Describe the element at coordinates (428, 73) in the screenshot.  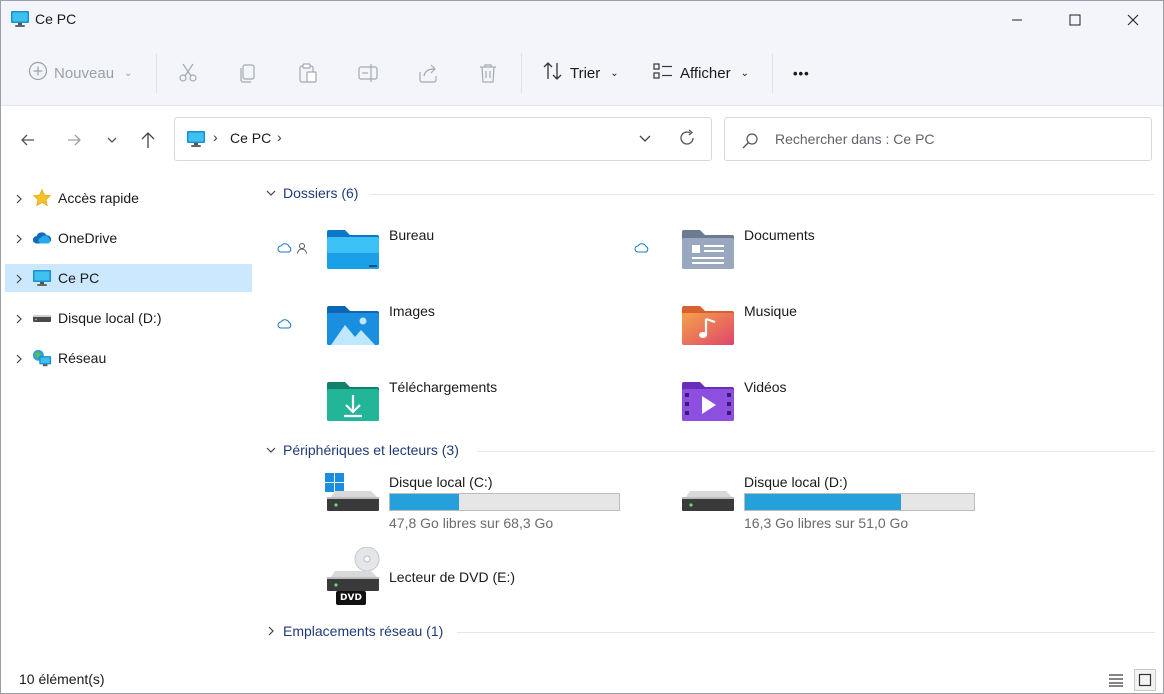
I see `share-icon` at that location.